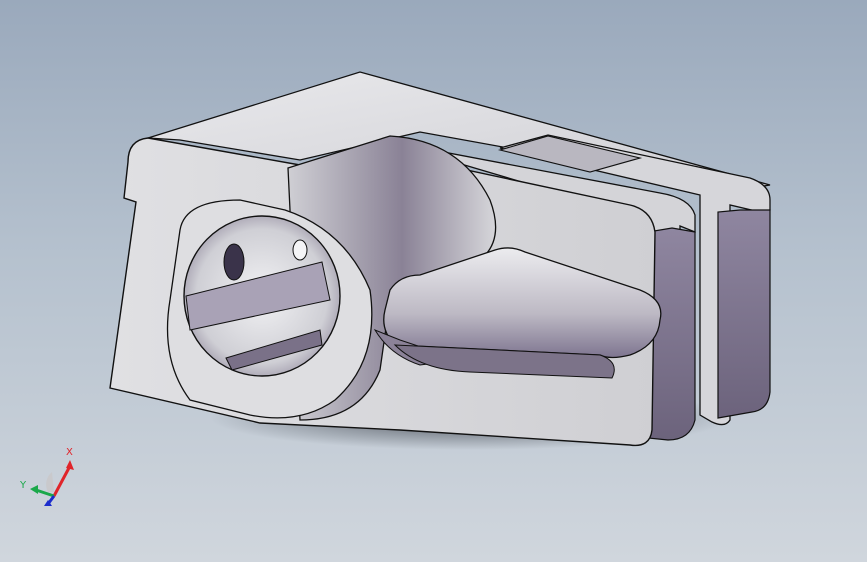  I want to click on x-axis-label: X, so click(69, 452).